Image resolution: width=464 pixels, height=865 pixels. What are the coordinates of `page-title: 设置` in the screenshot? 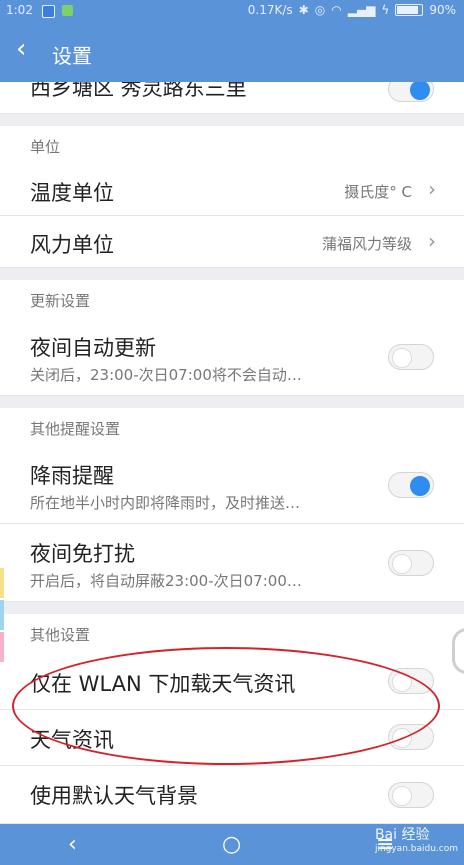 It's located at (72, 56).